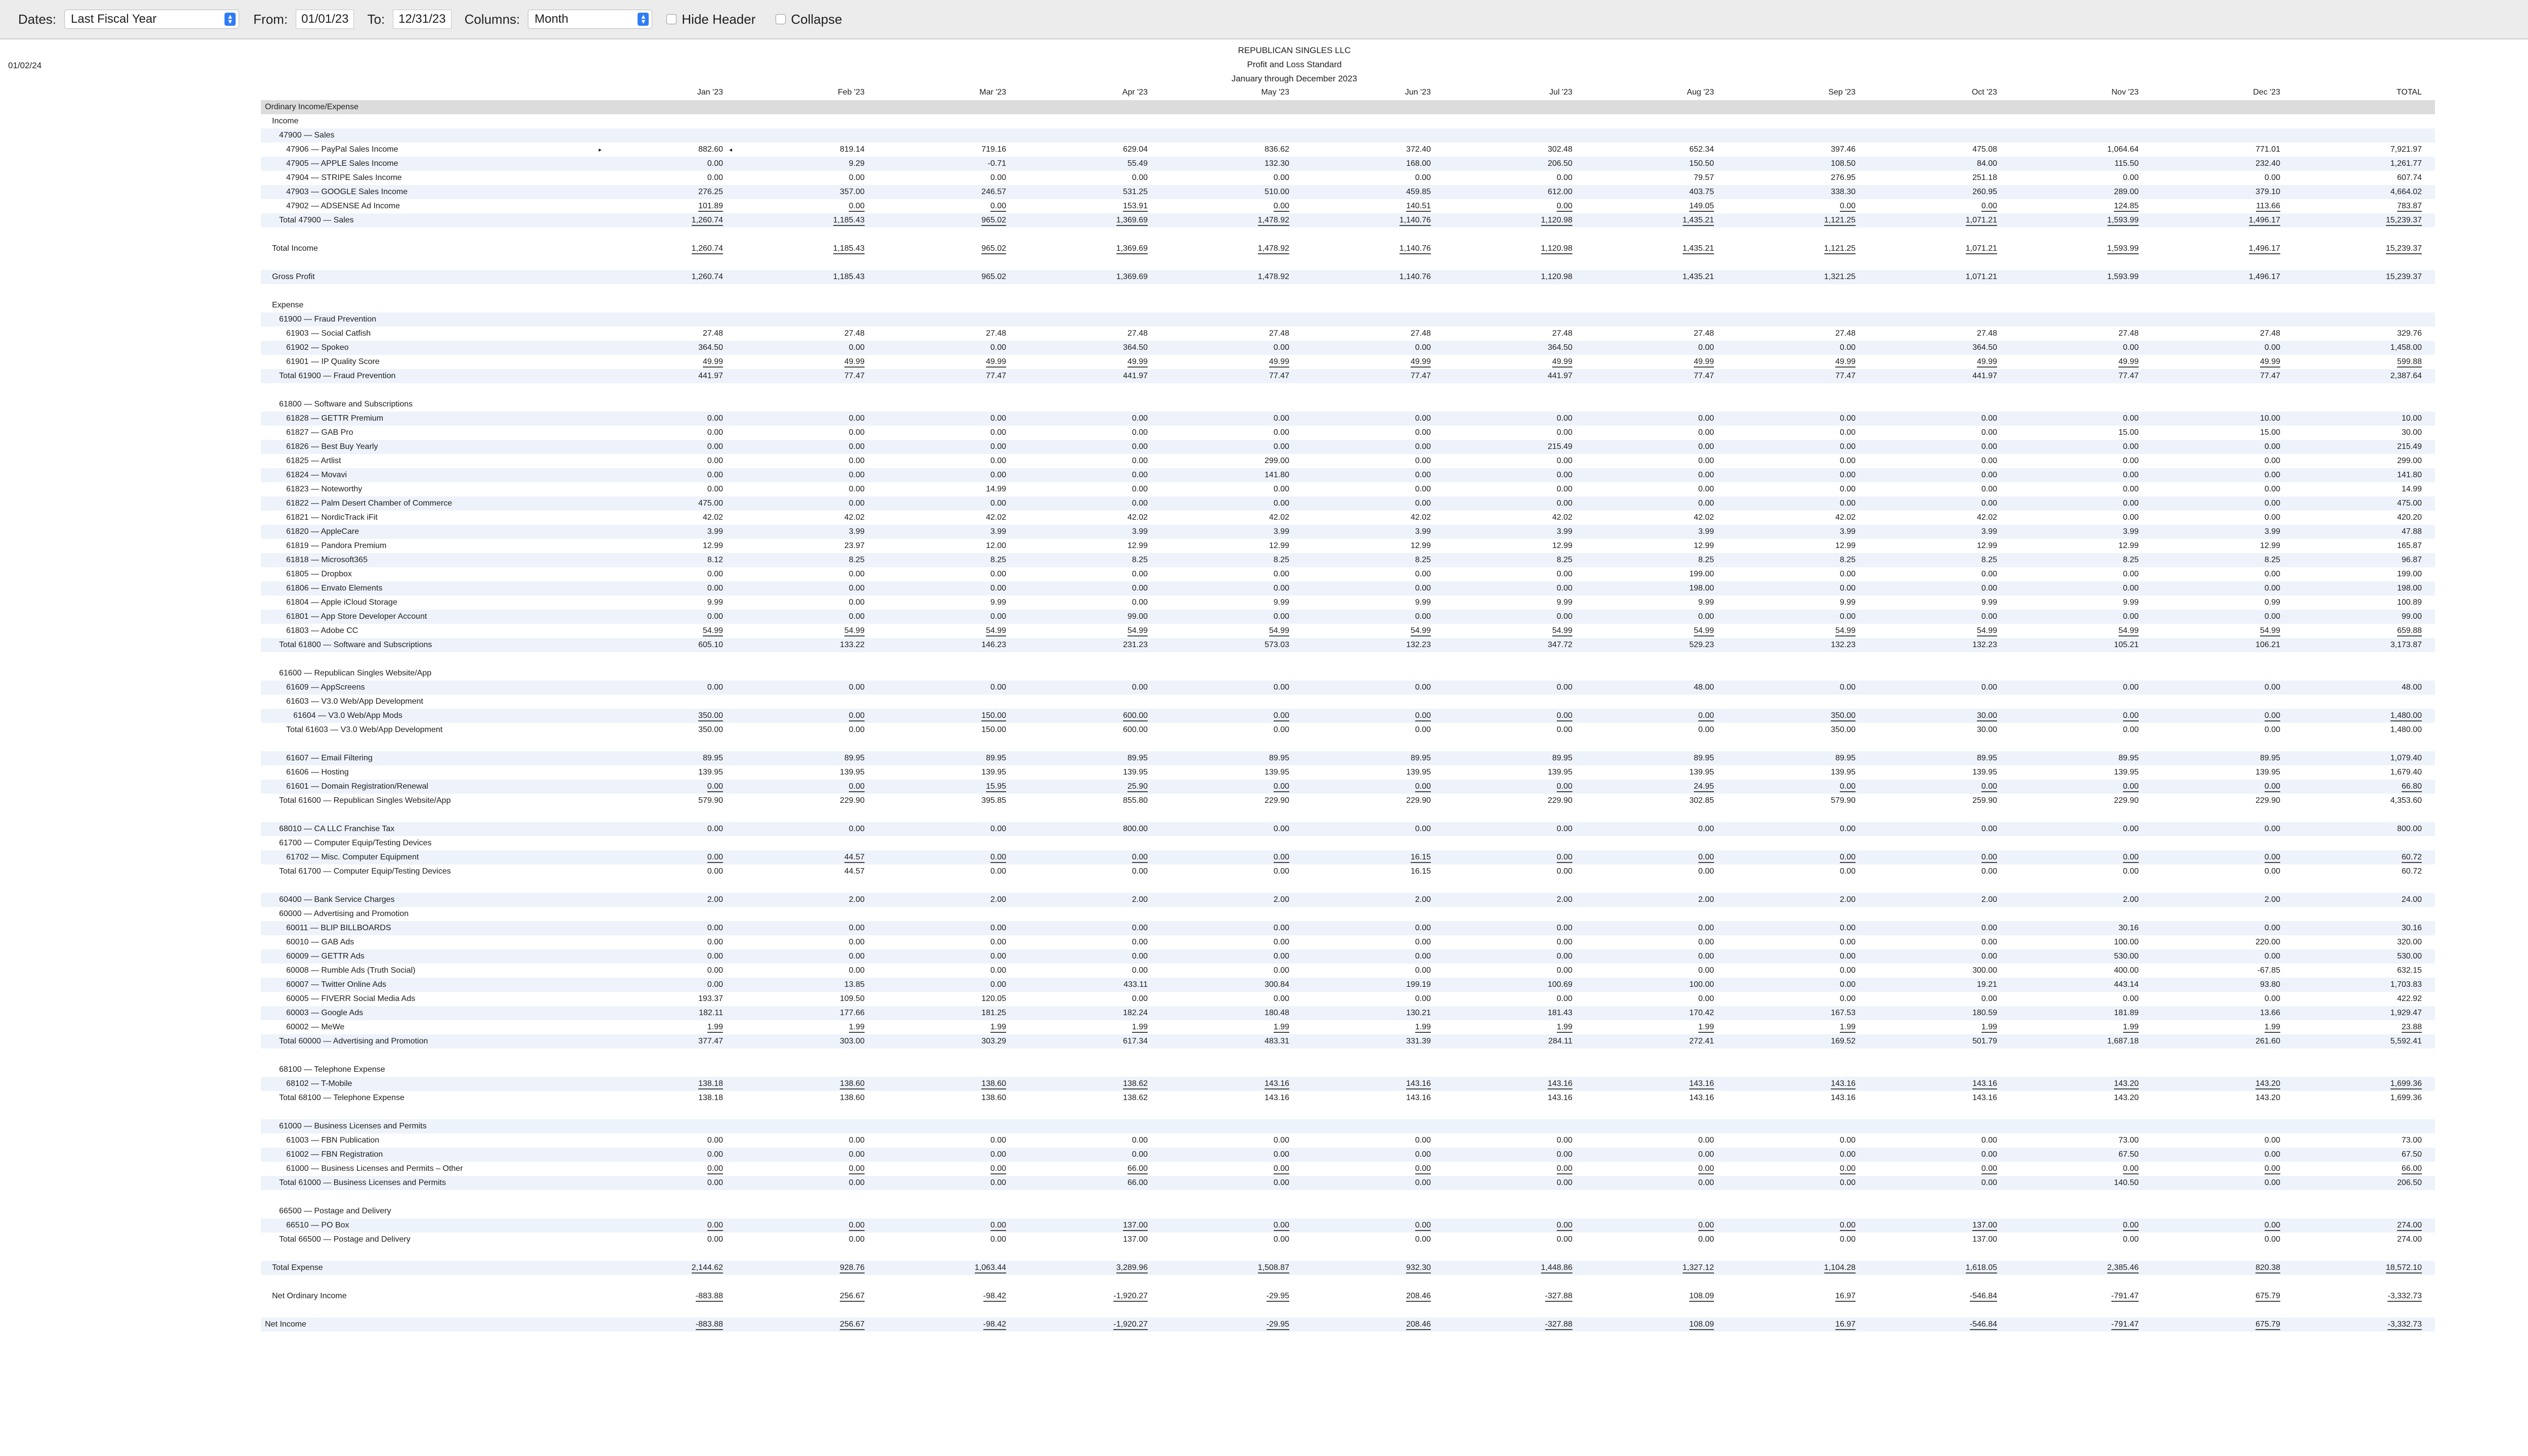 The image size is (2528, 1456). I want to click on amount-cell: 8.25, so click(1657, 560).